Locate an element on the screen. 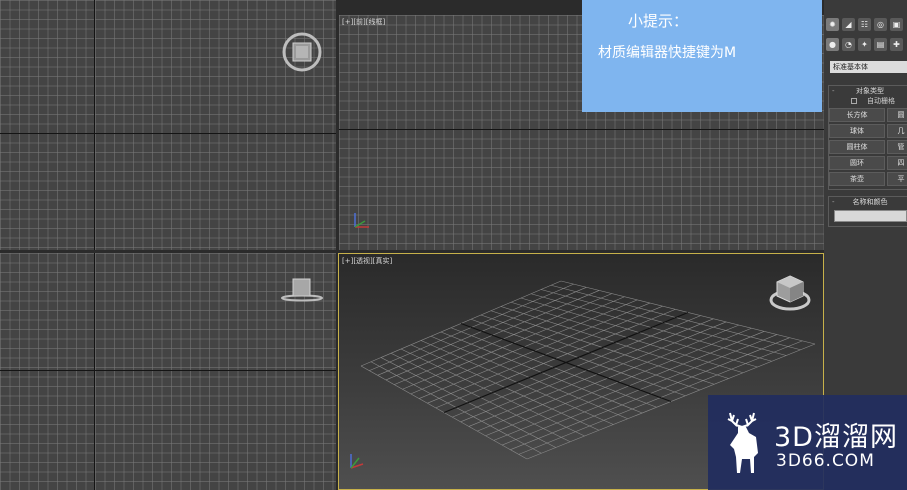 The image size is (907, 490). cylinder-button: 圆柱体 is located at coordinates (857, 147).